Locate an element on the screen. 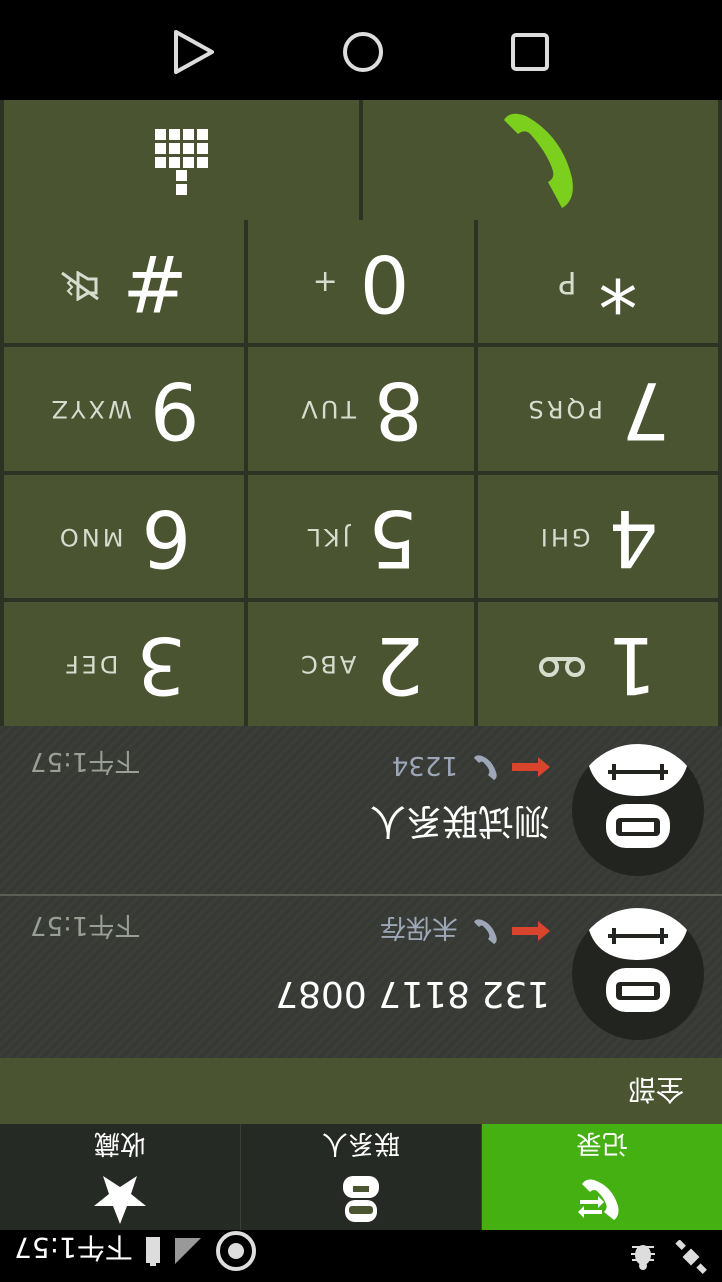 This screenshot has height=1282, width=722. key-letters: ABC is located at coordinates (327, 664).